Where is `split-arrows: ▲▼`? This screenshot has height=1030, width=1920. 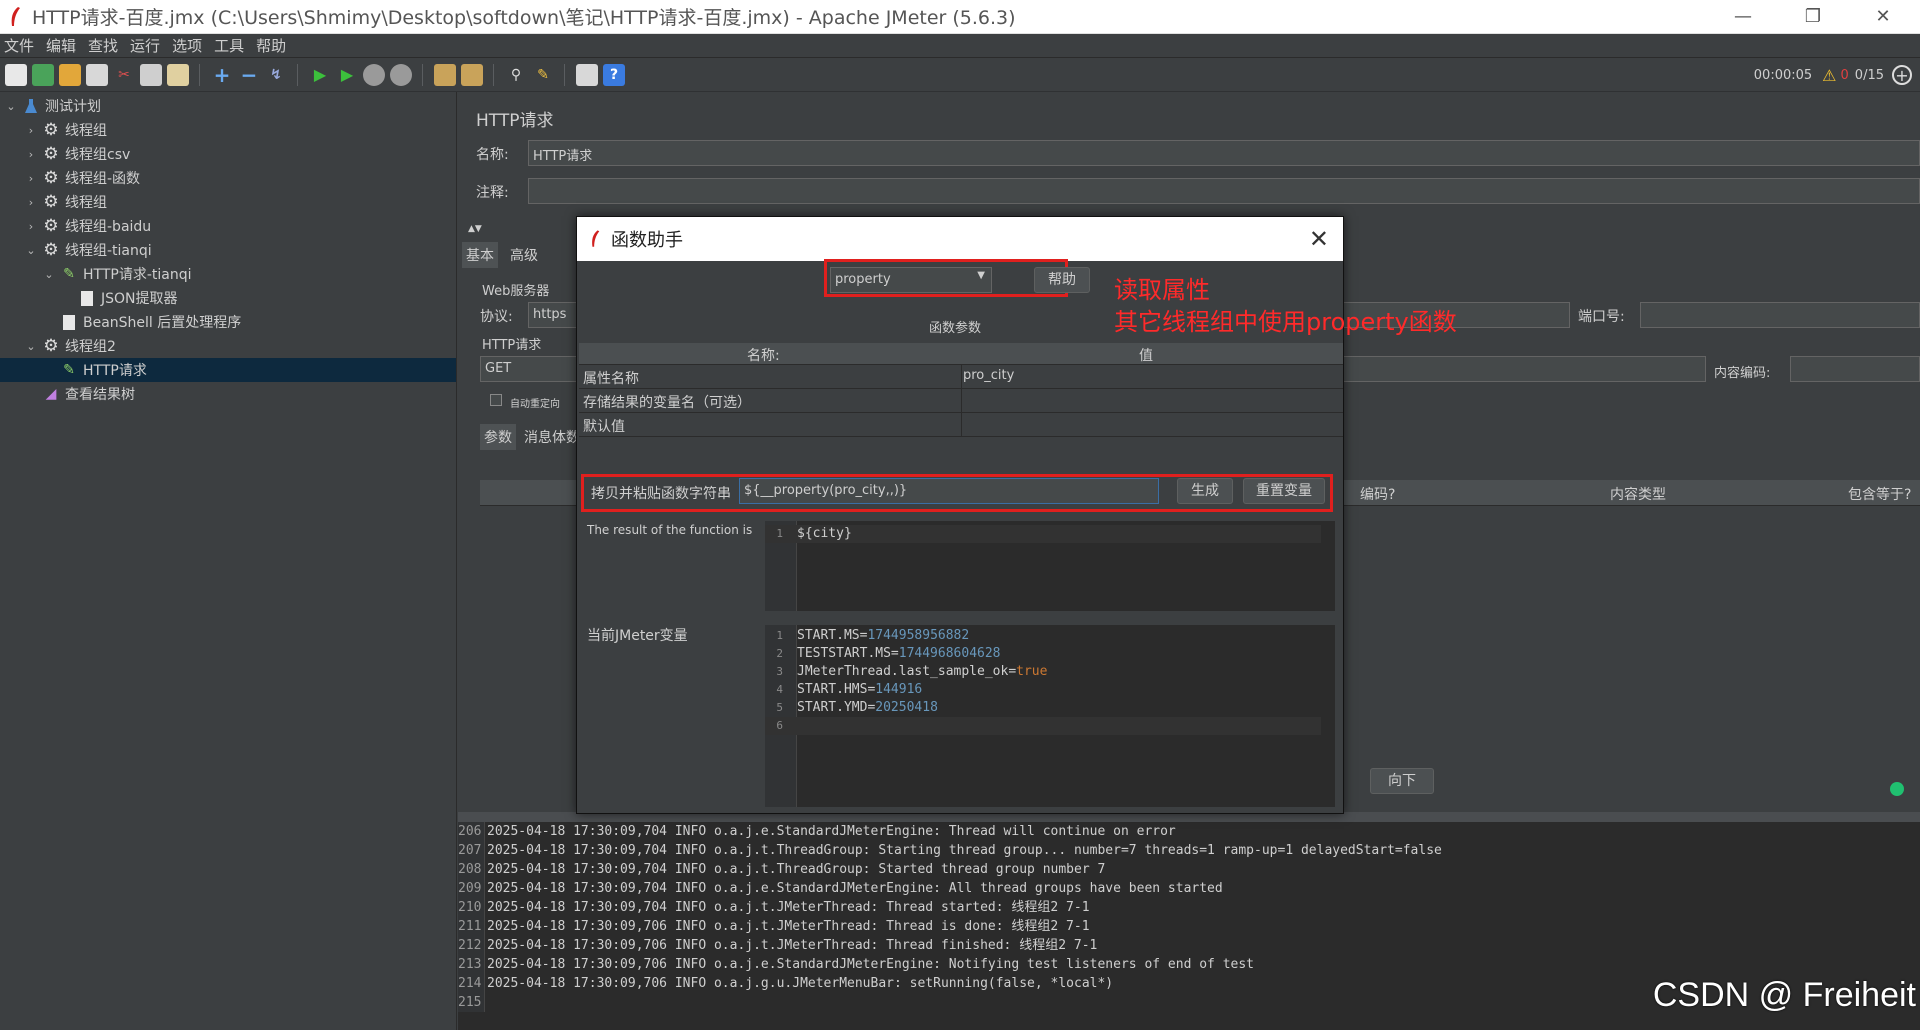 split-arrows: ▲▼ is located at coordinates (475, 229).